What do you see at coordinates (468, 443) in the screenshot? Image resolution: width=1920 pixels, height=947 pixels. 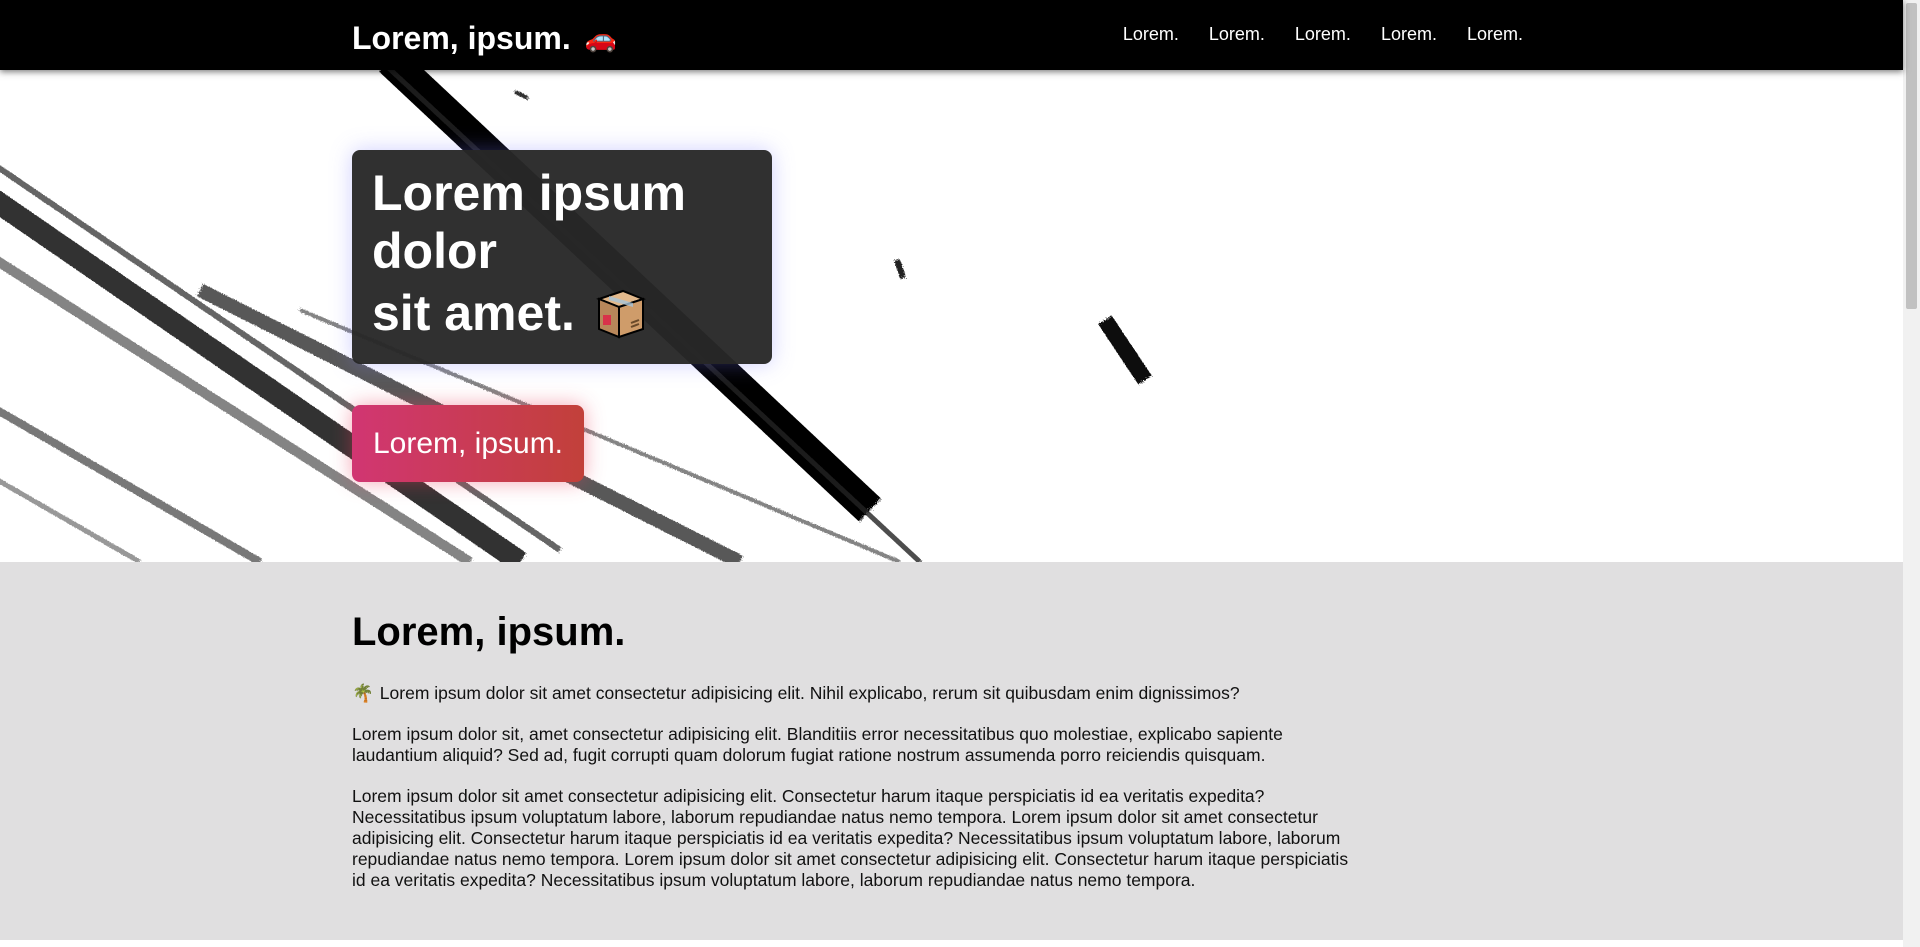 I see `hero-cta-button: Lorem, ipsum.` at bounding box center [468, 443].